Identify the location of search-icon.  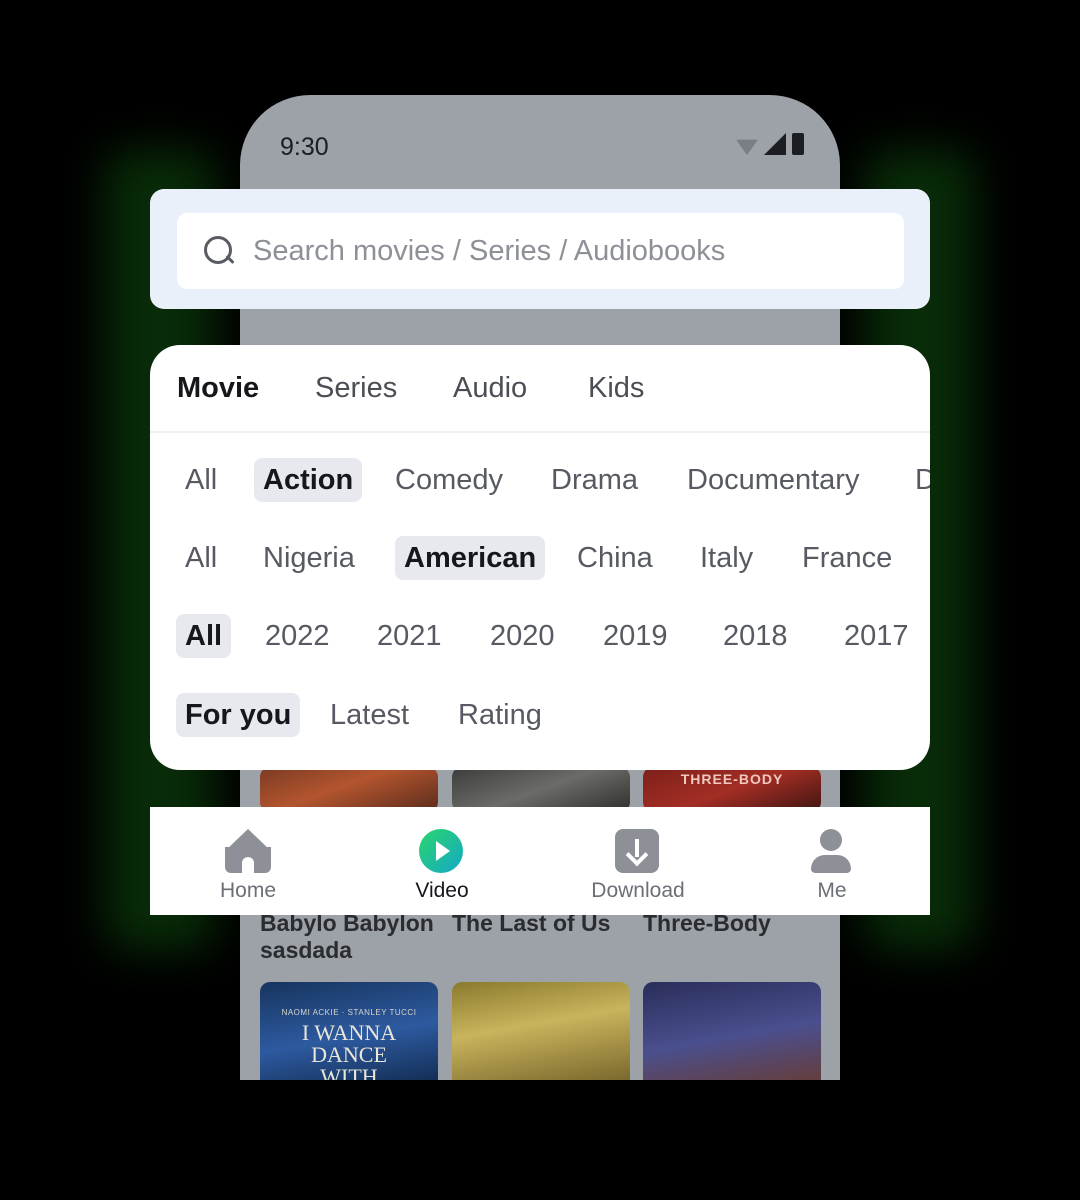
(219, 251).